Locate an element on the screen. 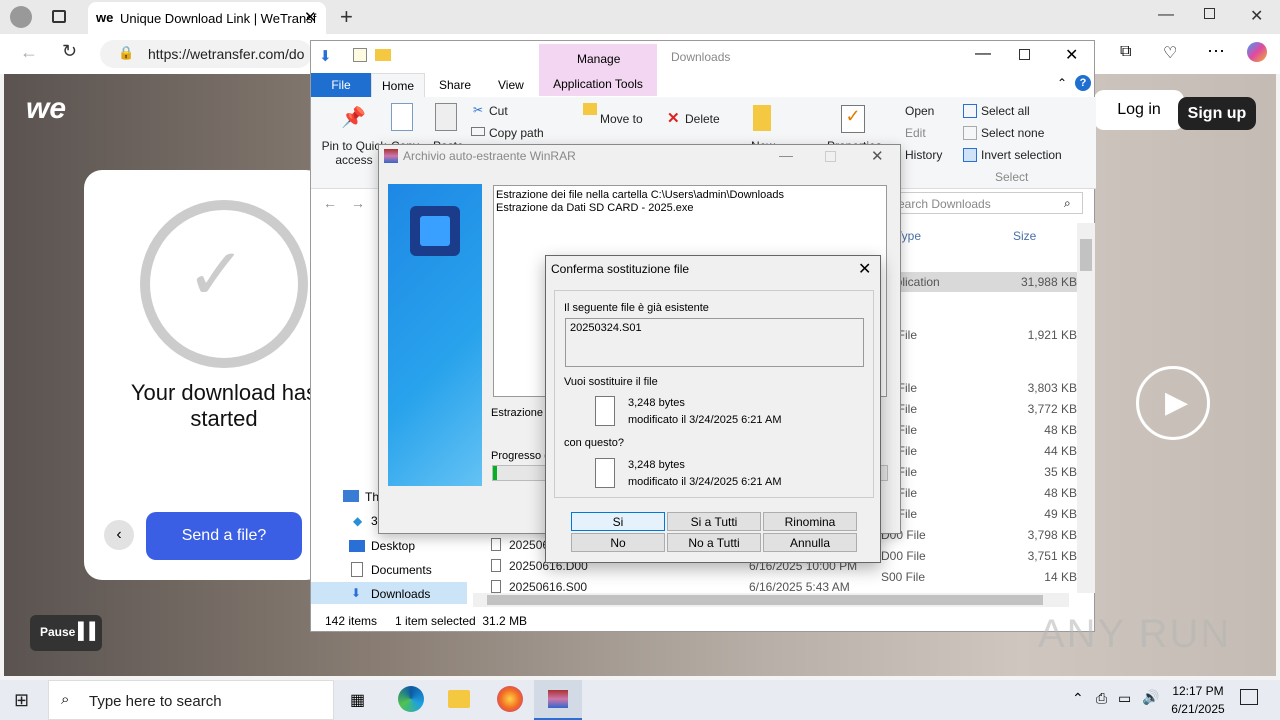 This screenshot has width=1280, height=720. folder-qa-icon is located at coordinates (383, 55).